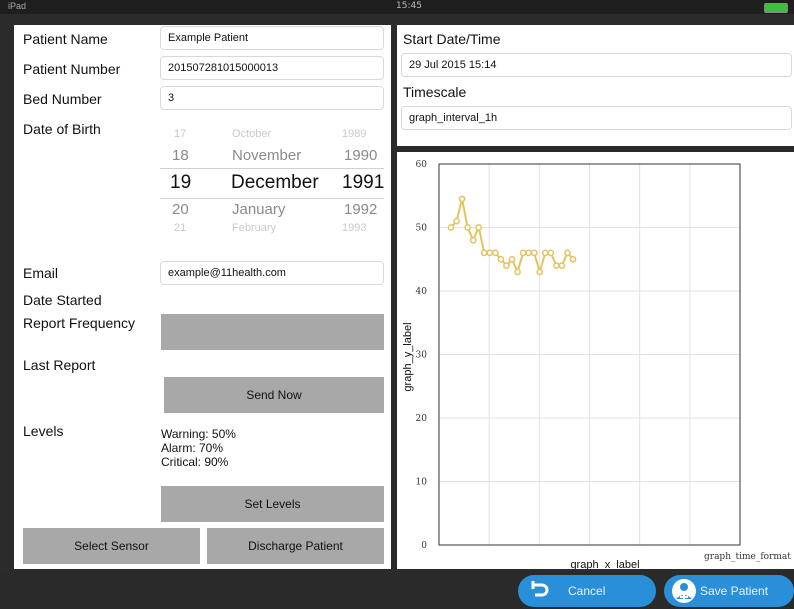 The height and width of the screenshot is (609, 794). What do you see at coordinates (195, 462) in the screenshot?
I see `critical-level: Critical: 90%` at bounding box center [195, 462].